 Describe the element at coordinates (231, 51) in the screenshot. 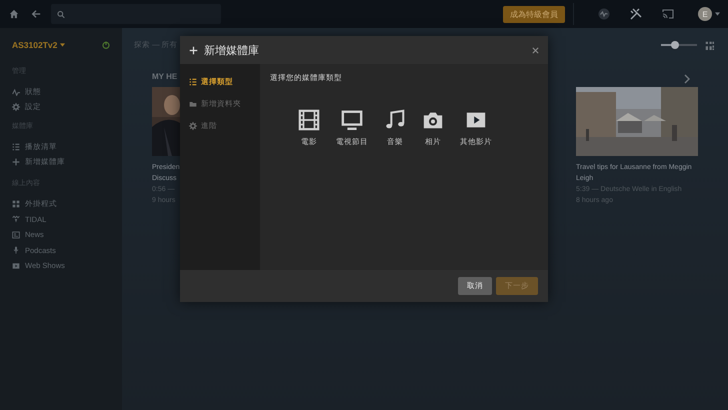

I see `dialog-title: 新增媒體庫` at that location.